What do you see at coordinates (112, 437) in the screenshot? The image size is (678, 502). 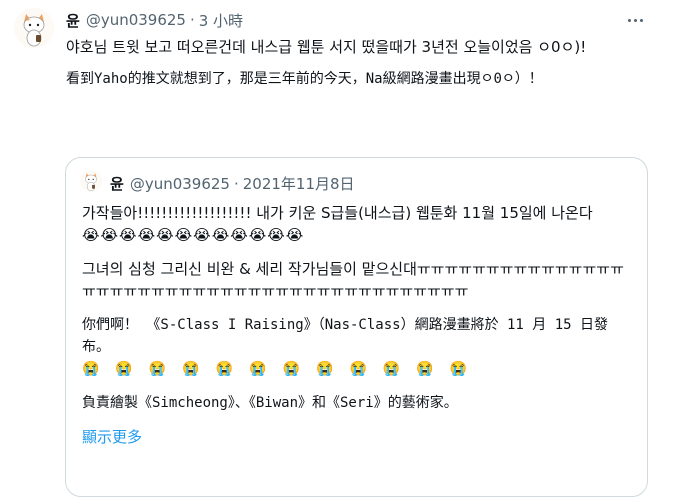 I see `show-more-link: 顯示更多` at bounding box center [112, 437].